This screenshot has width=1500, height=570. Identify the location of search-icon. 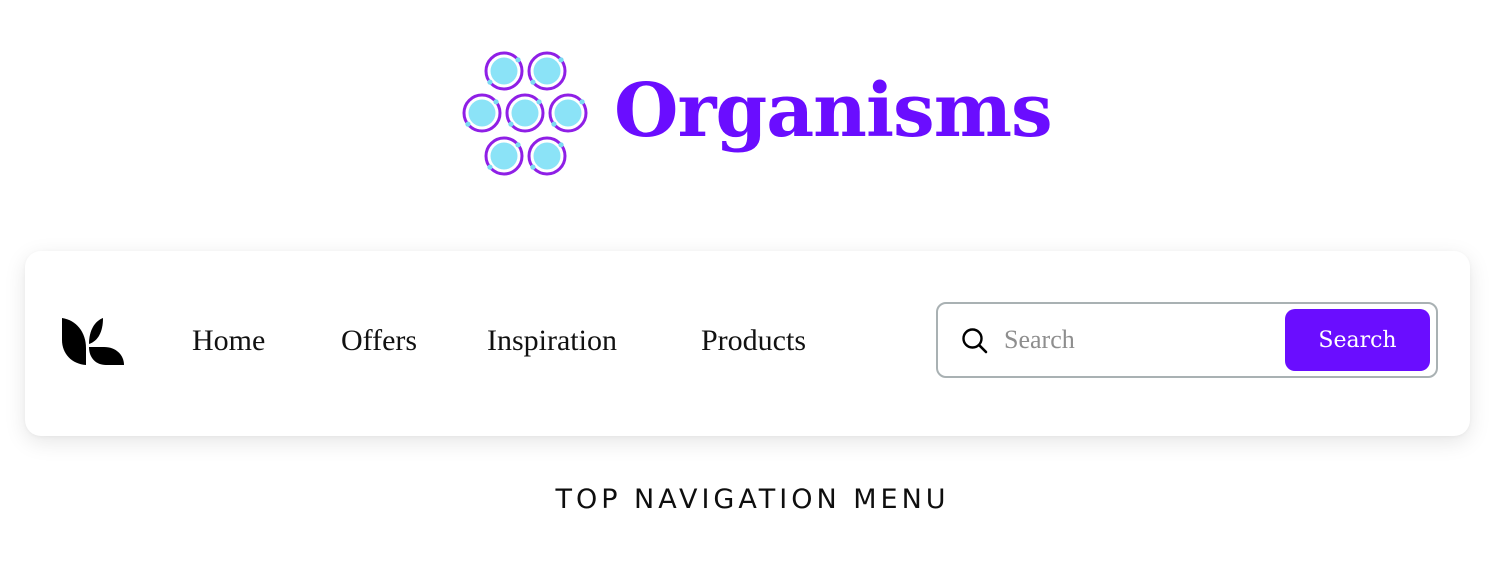
(975, 341).